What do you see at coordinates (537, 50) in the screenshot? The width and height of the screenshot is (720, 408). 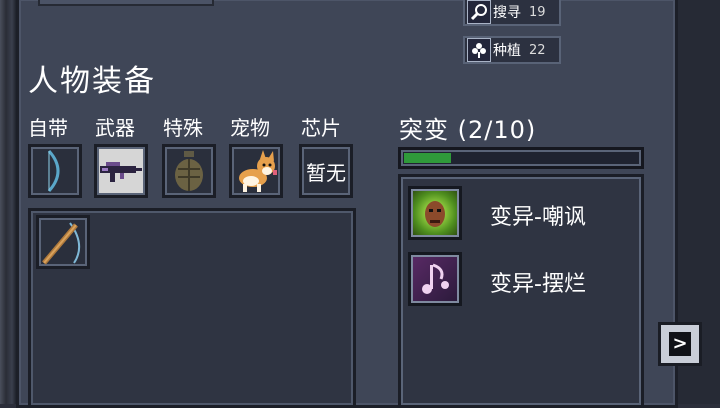 I see `stat-value: 22` at bounding box center [537, 50].